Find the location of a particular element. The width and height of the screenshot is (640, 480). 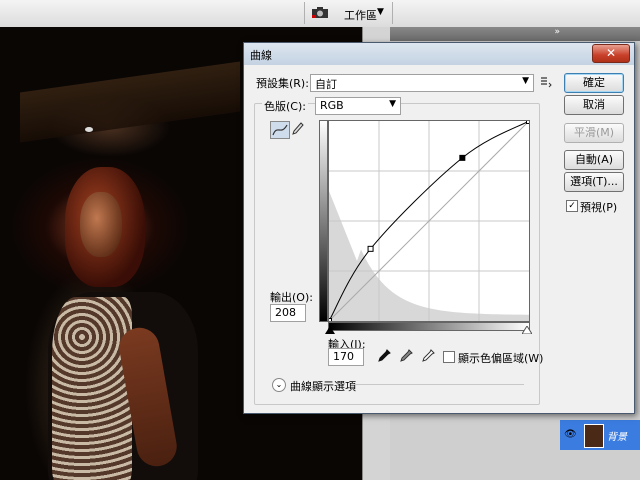

chevron-down-icon: ⌄ is located at coordinates (279, 384).